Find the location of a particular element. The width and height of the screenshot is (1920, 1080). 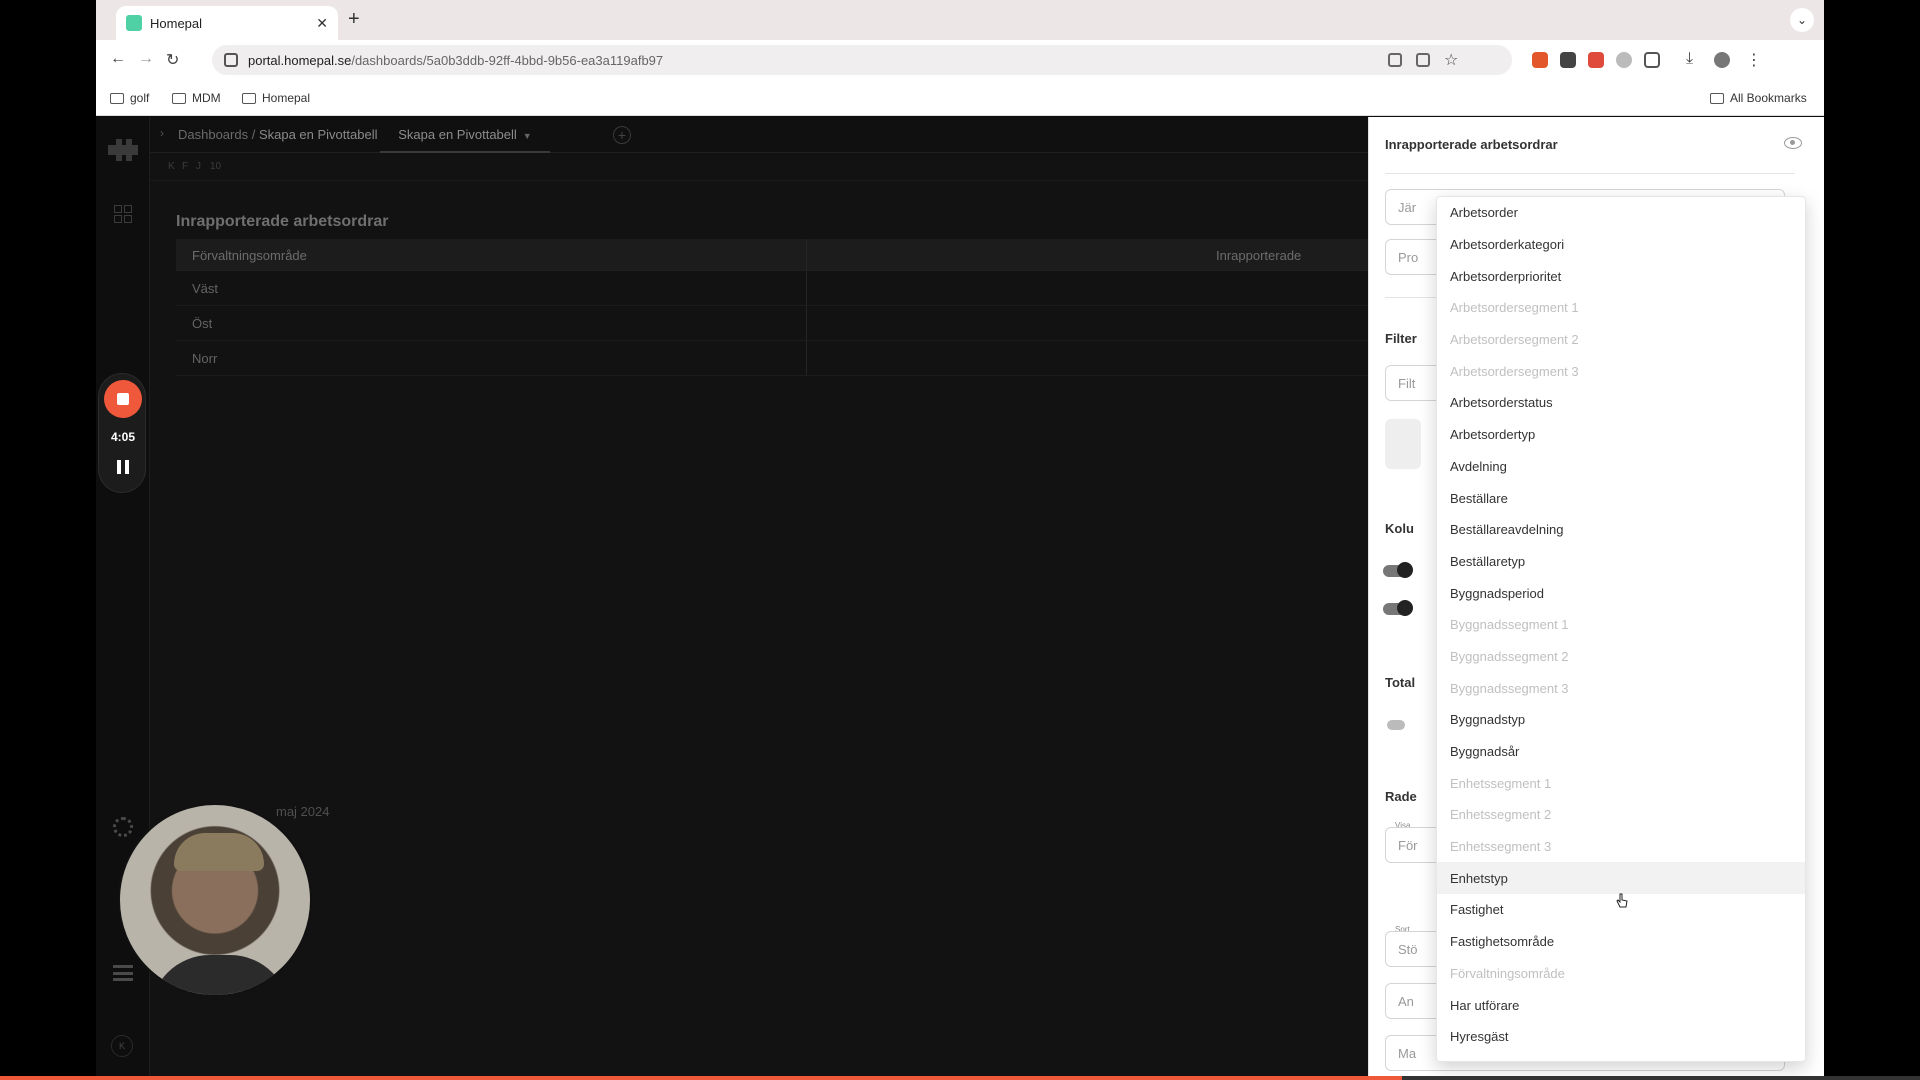

dropdown-option: Arbetsordersegment 1 is located at coordinates (1514, 308).